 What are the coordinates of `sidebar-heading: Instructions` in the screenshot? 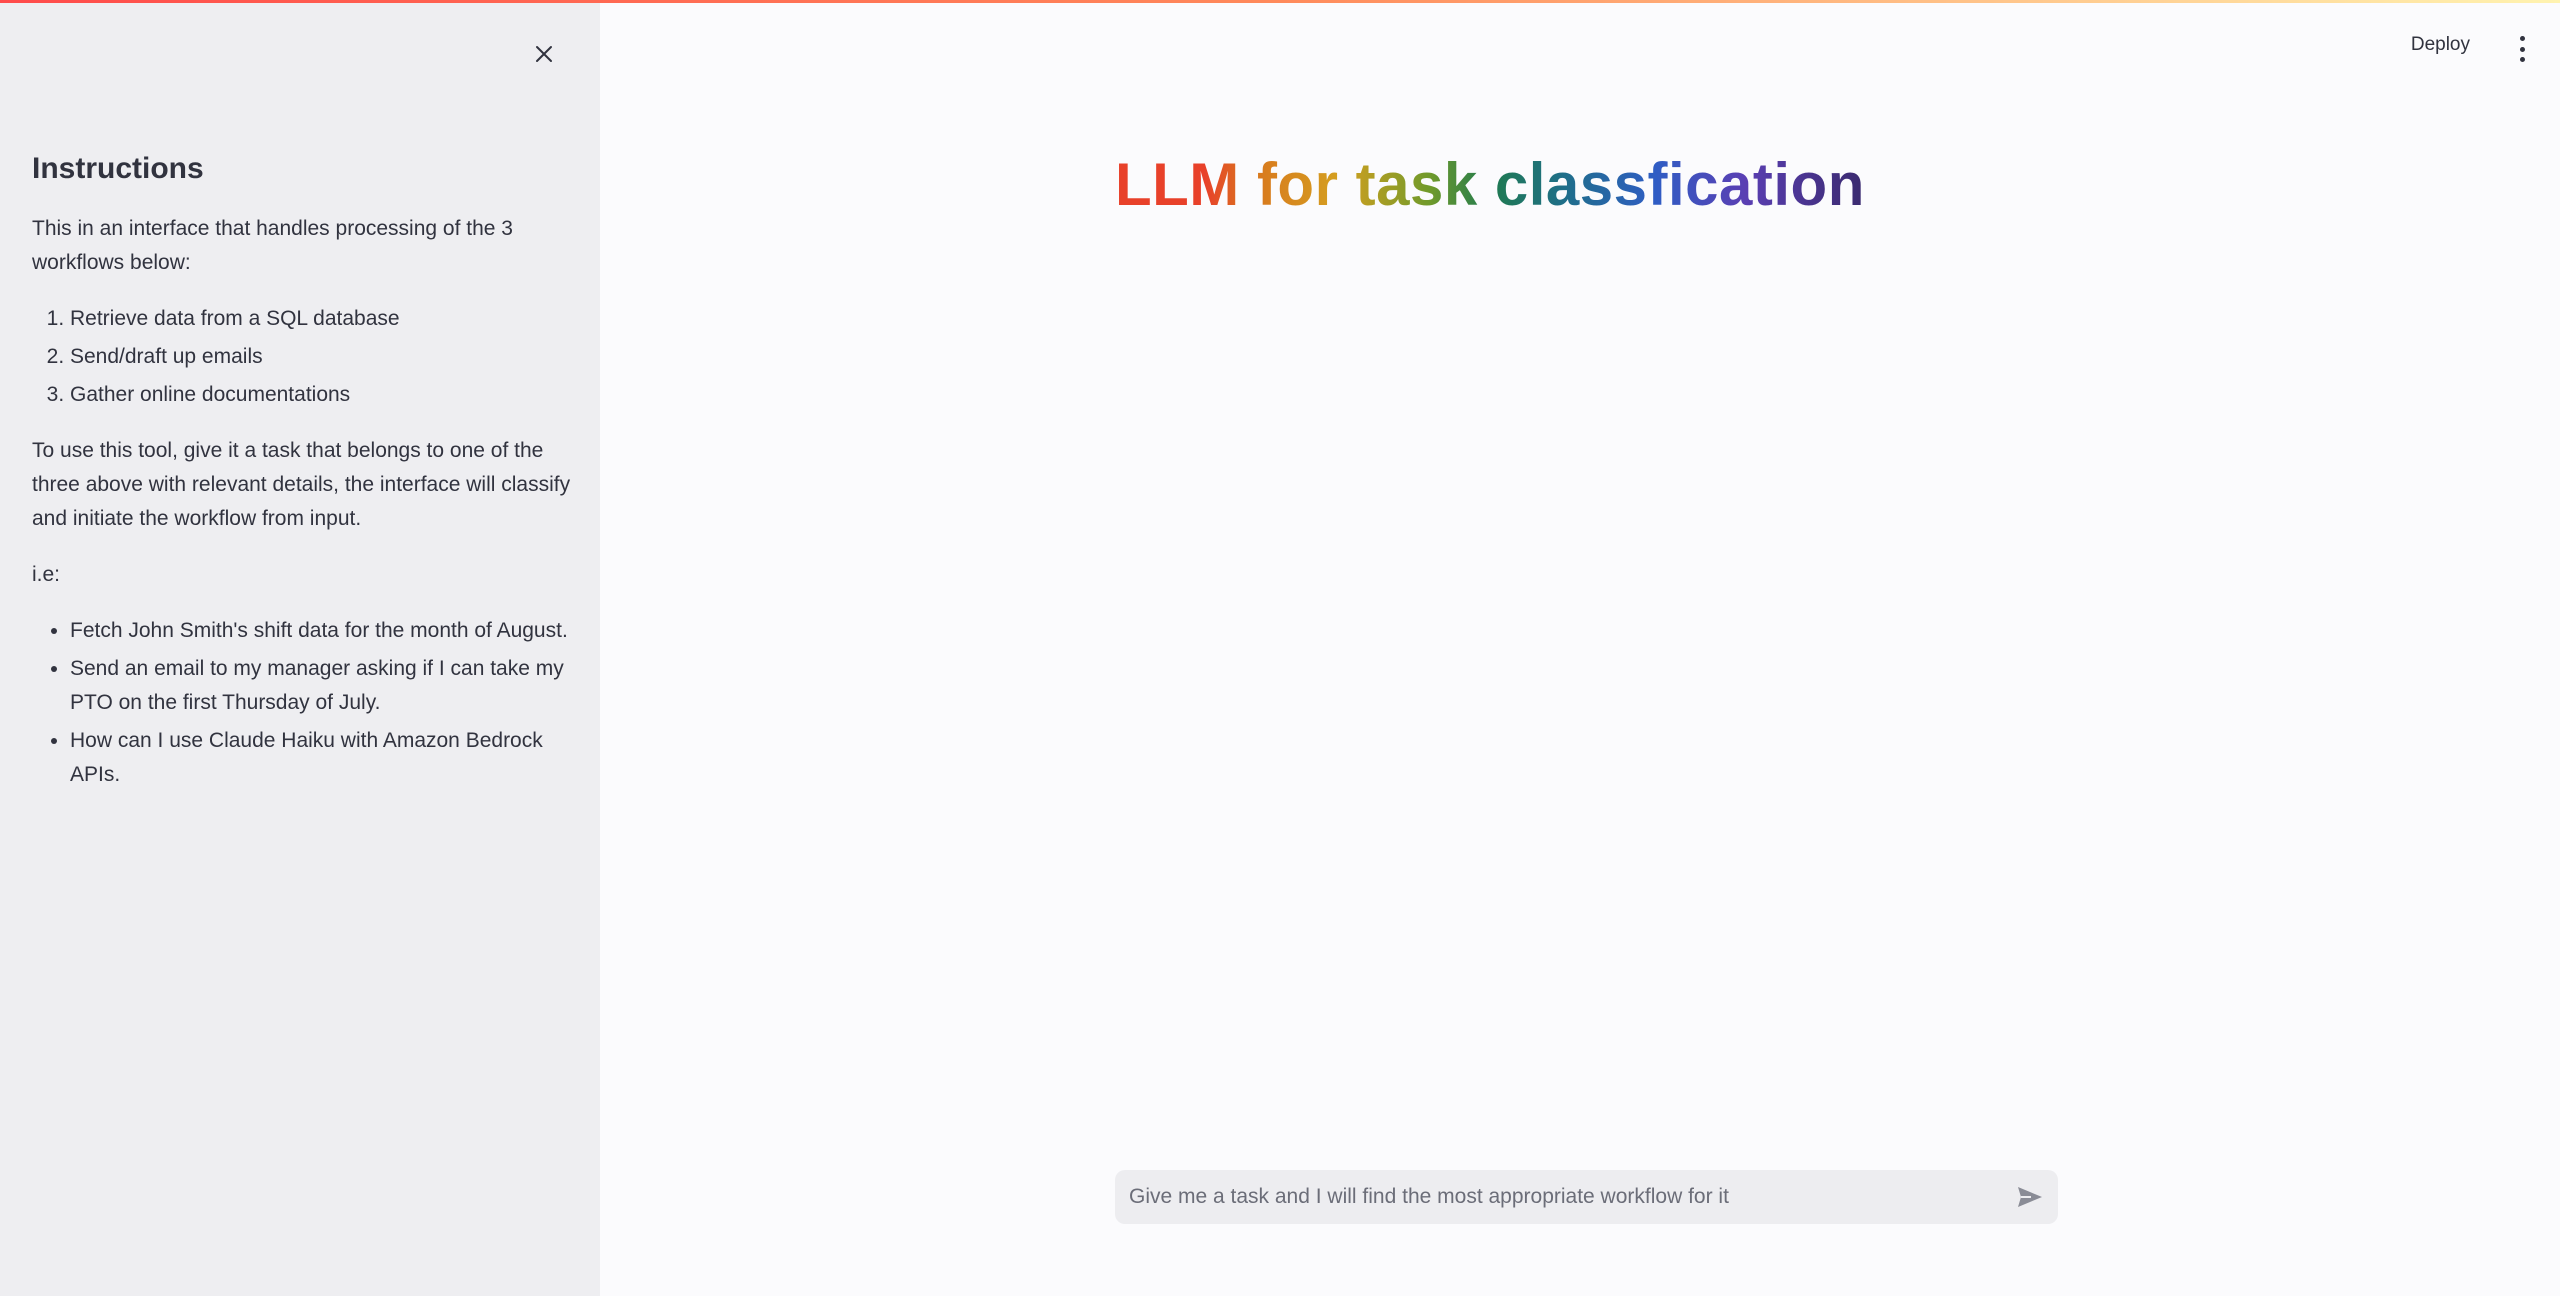 It's located at (118, 168).